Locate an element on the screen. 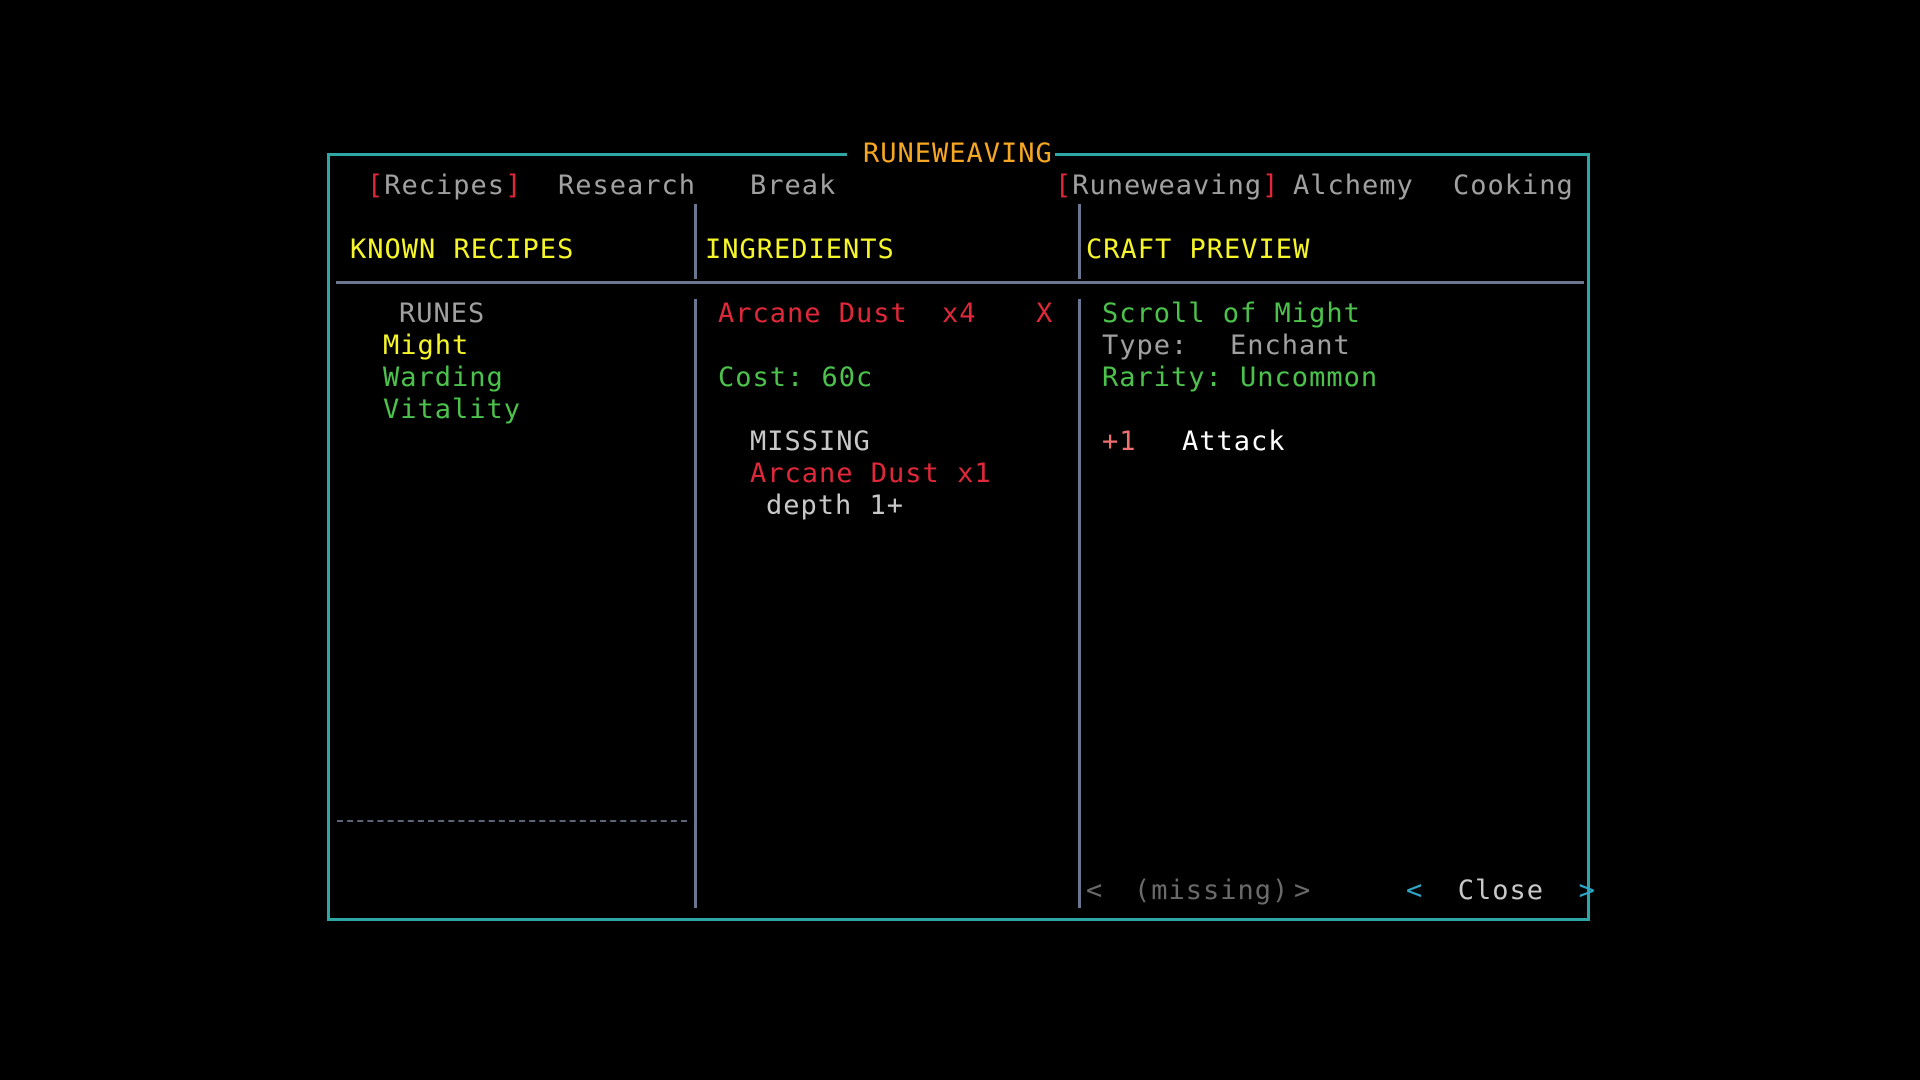 The height and width of the screenshot is (1080, 1920). close-button: < Close > is located at coordinates (1501, 891).